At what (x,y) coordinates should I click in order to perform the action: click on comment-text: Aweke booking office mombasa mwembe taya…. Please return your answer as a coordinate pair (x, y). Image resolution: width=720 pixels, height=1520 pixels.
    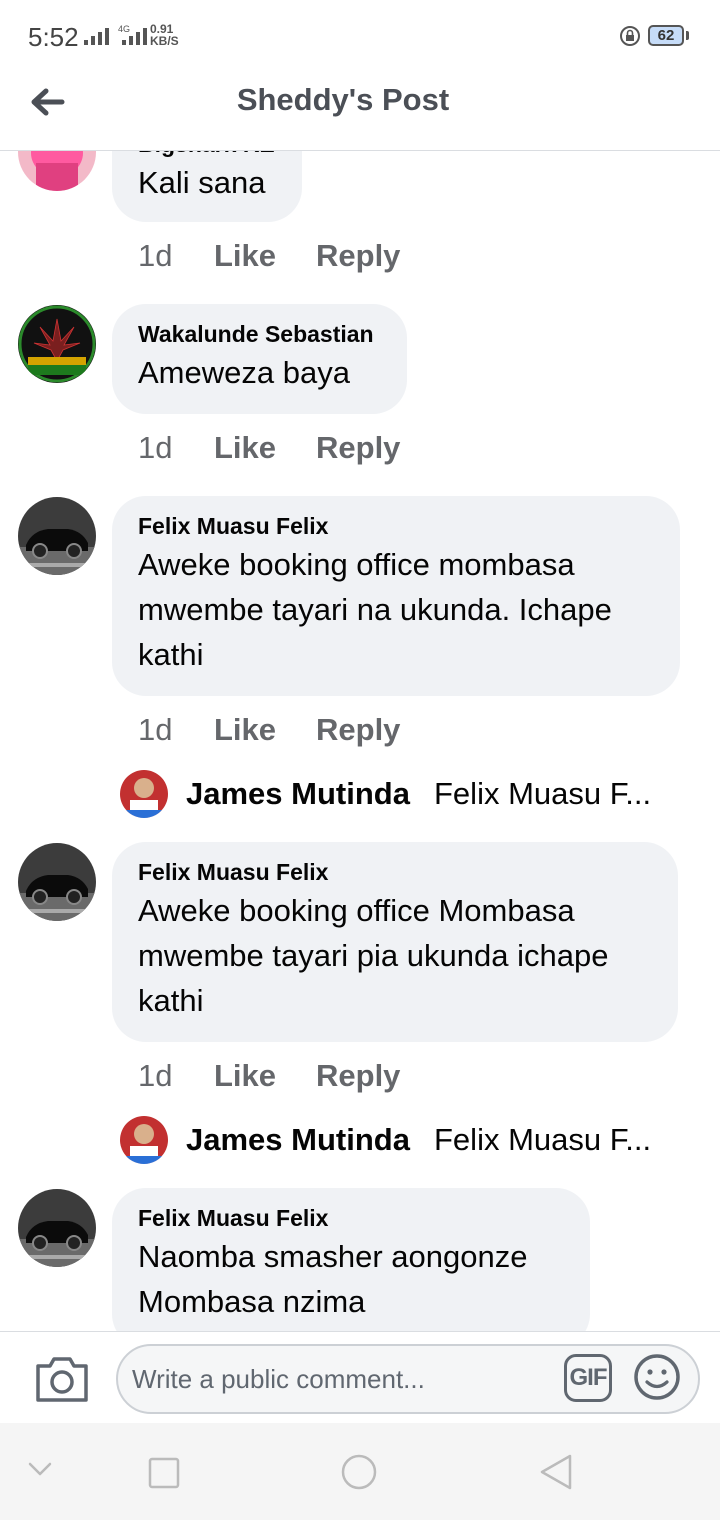
    Looking at the image, I should click on (375, 609).